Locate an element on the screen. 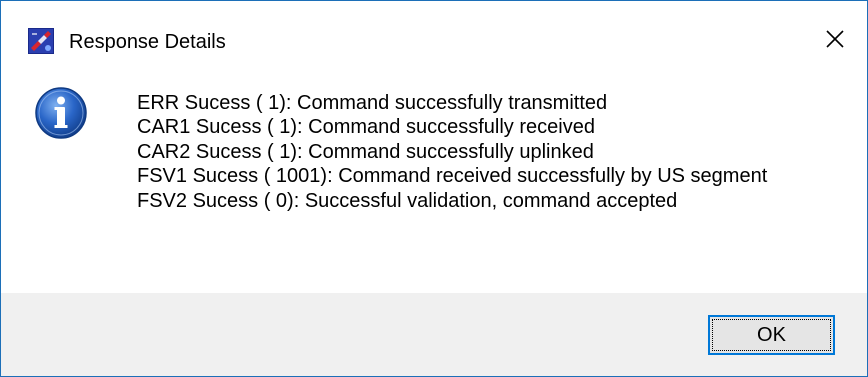 Image resolution: width=868 pixels, height=377 pixels. close-icon is located at coordinates (835, 39).